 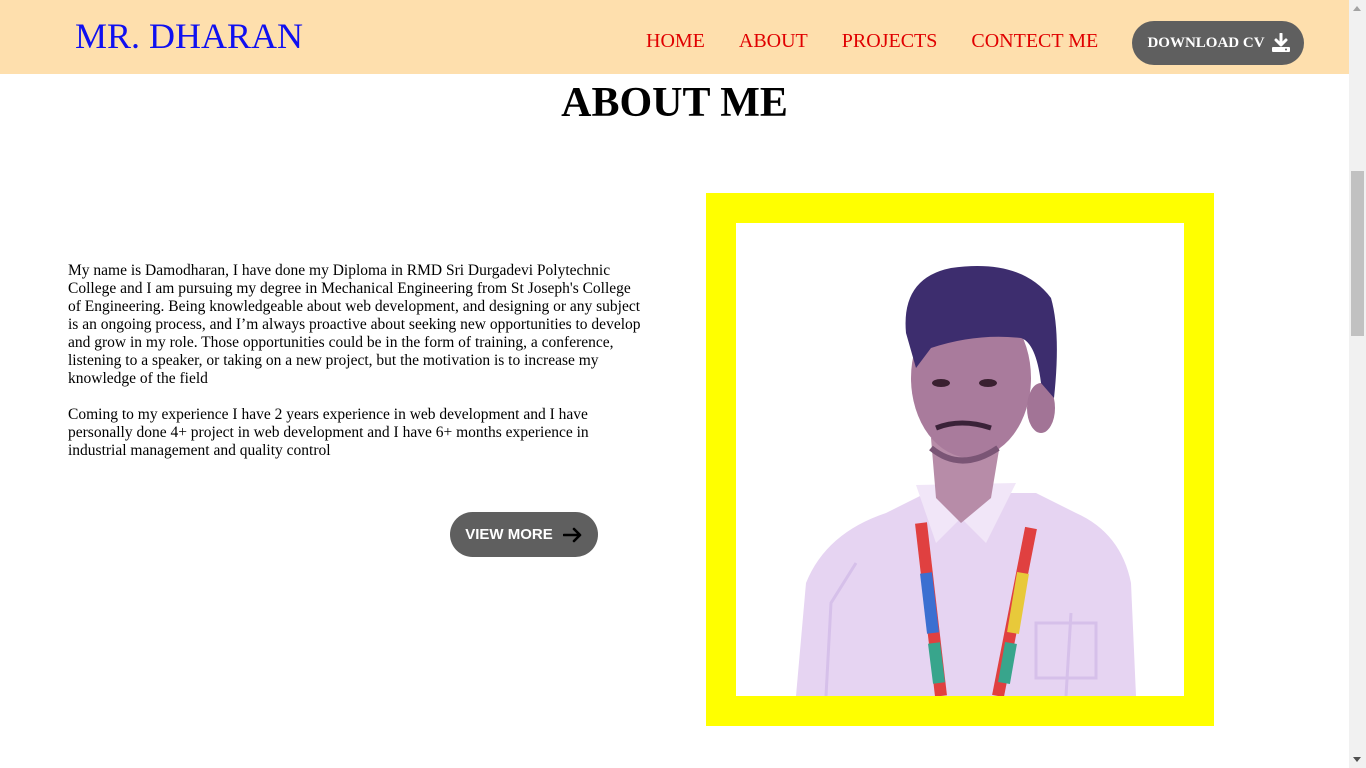 I want to click on scroll-thumb, so click(x=1357, y=253).